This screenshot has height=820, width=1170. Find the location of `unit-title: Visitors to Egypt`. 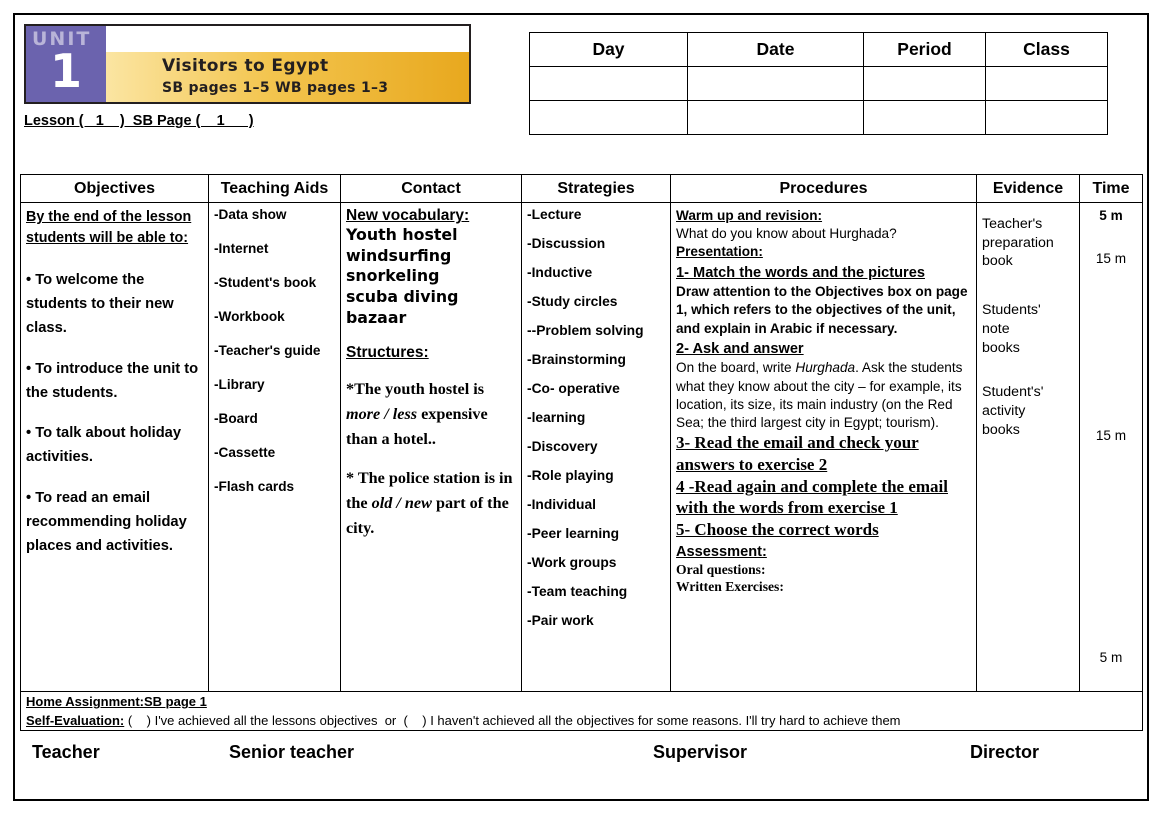

unit-title: Visitors to Egypt is located at coordinates (245, 66).